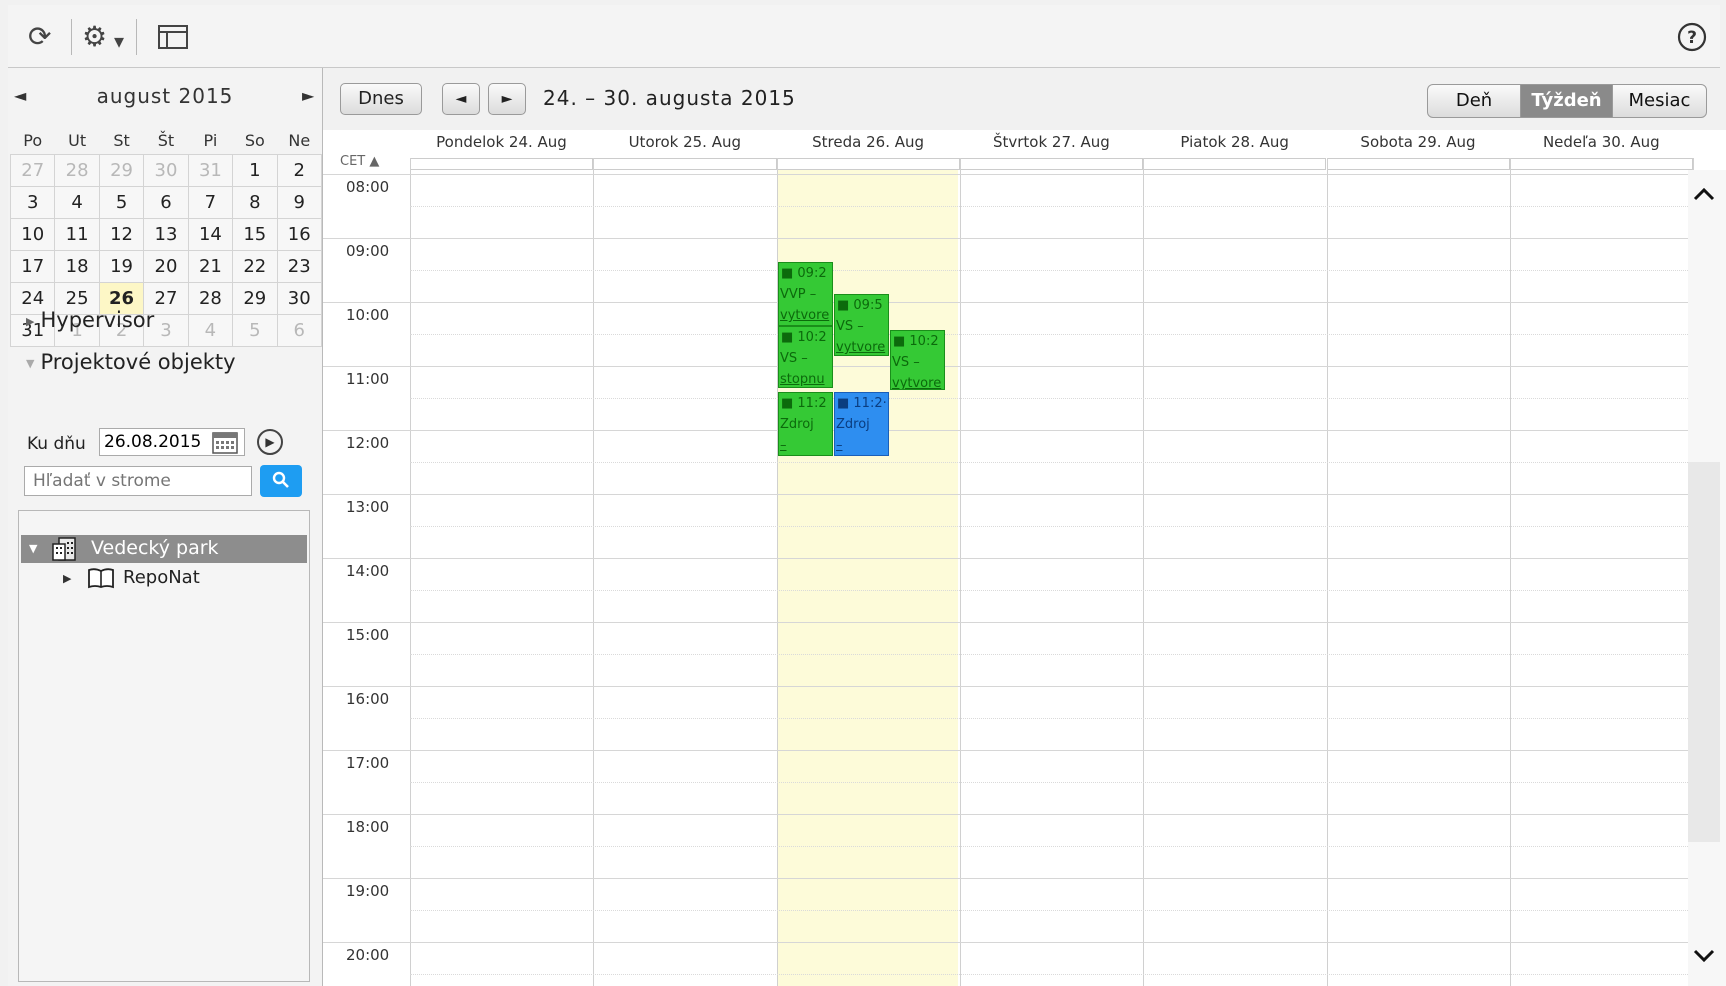 This screenshot has width=1726, height=986. I want to click on mini-calendar-day: 27, so click(32, 170).